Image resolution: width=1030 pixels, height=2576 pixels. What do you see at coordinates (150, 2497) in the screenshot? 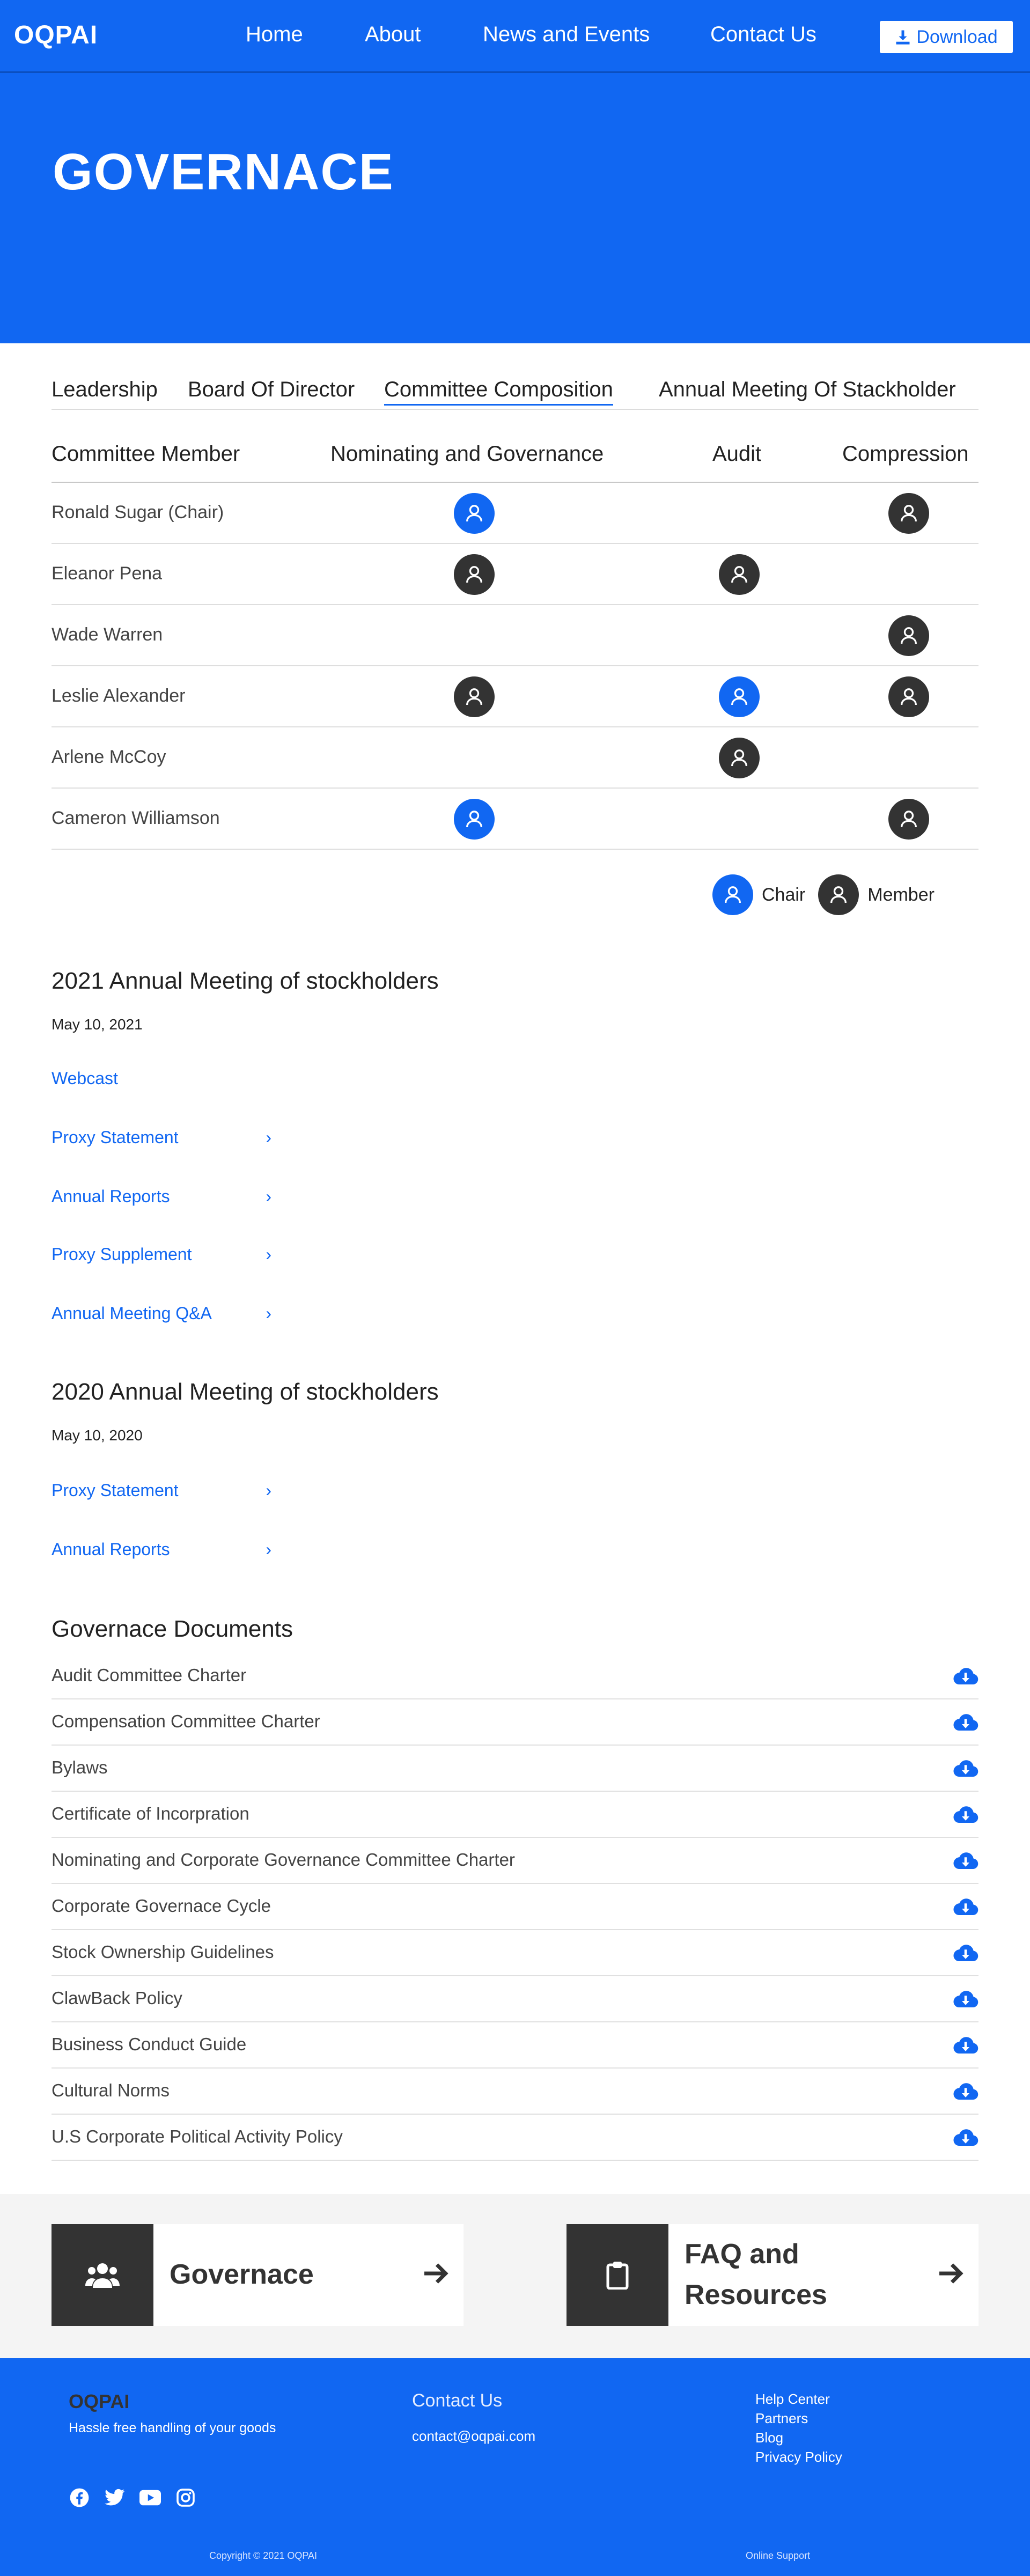
I see `youtube-icon` at bounding box center [150, 2497].